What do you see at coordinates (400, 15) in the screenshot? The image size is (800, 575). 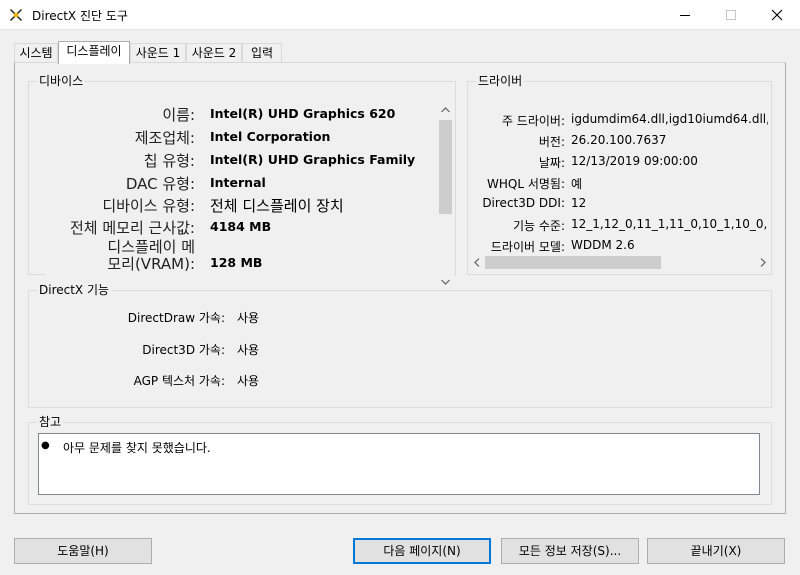 I see `title-bar: DirectX 진단 도구` at bounding box center [400, 15].